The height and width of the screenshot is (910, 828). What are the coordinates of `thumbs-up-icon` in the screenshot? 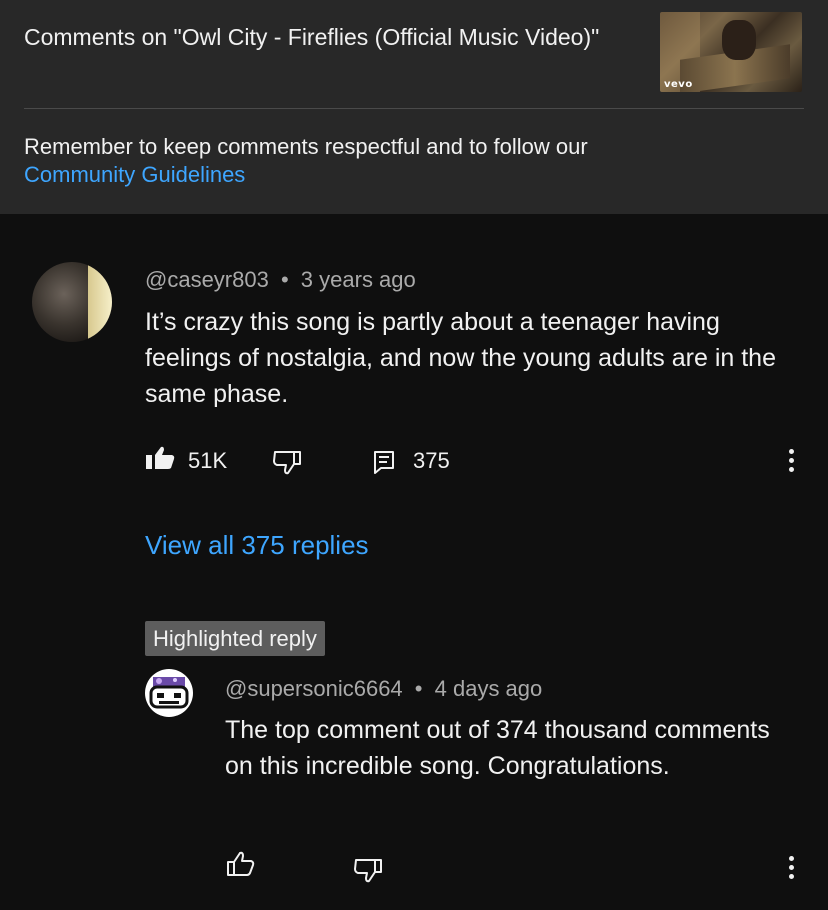 It's located at (241, 864).